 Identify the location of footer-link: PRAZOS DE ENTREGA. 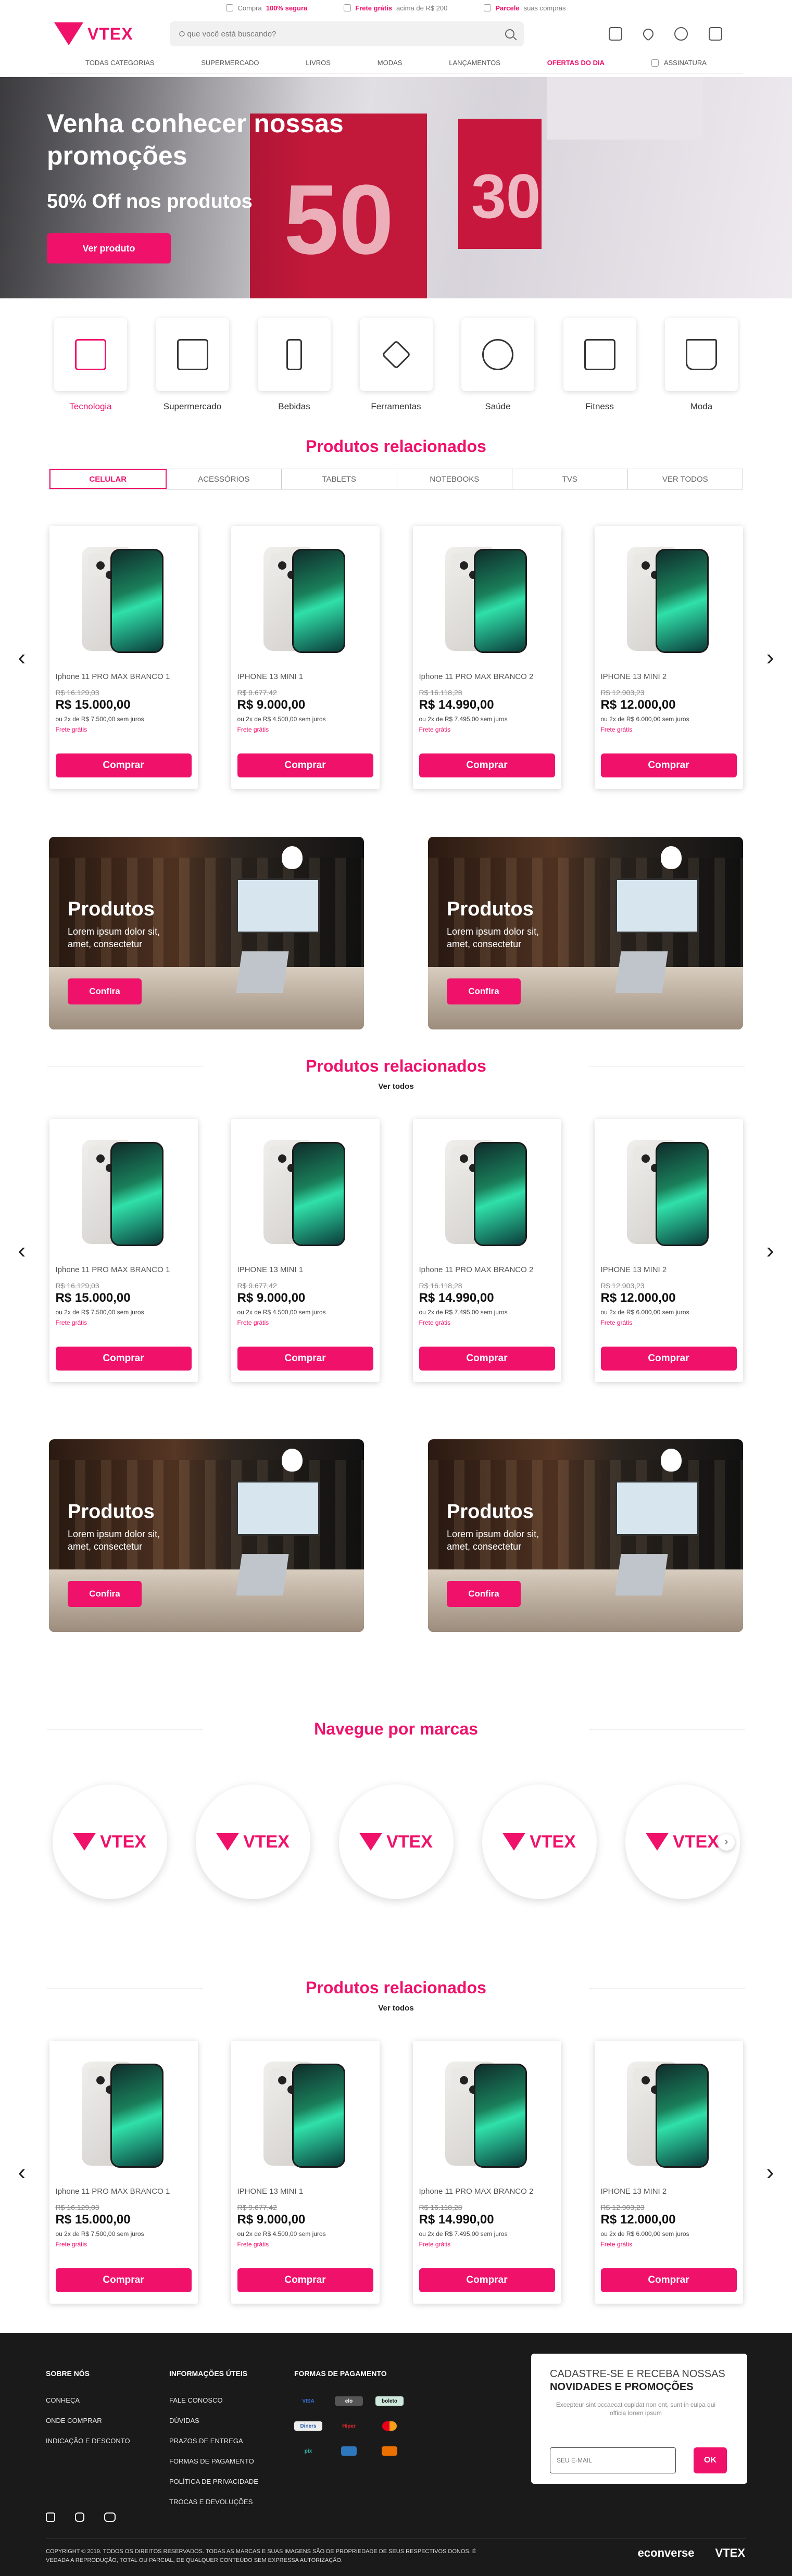
(213, 2441).